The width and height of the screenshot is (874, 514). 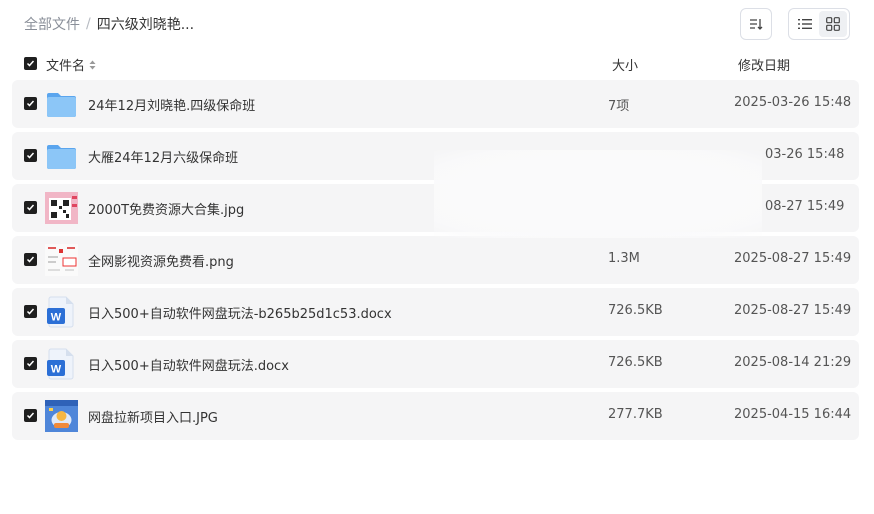 I want to click on file-date: 2025-03-26 15:48, so click(x=793, y=102).